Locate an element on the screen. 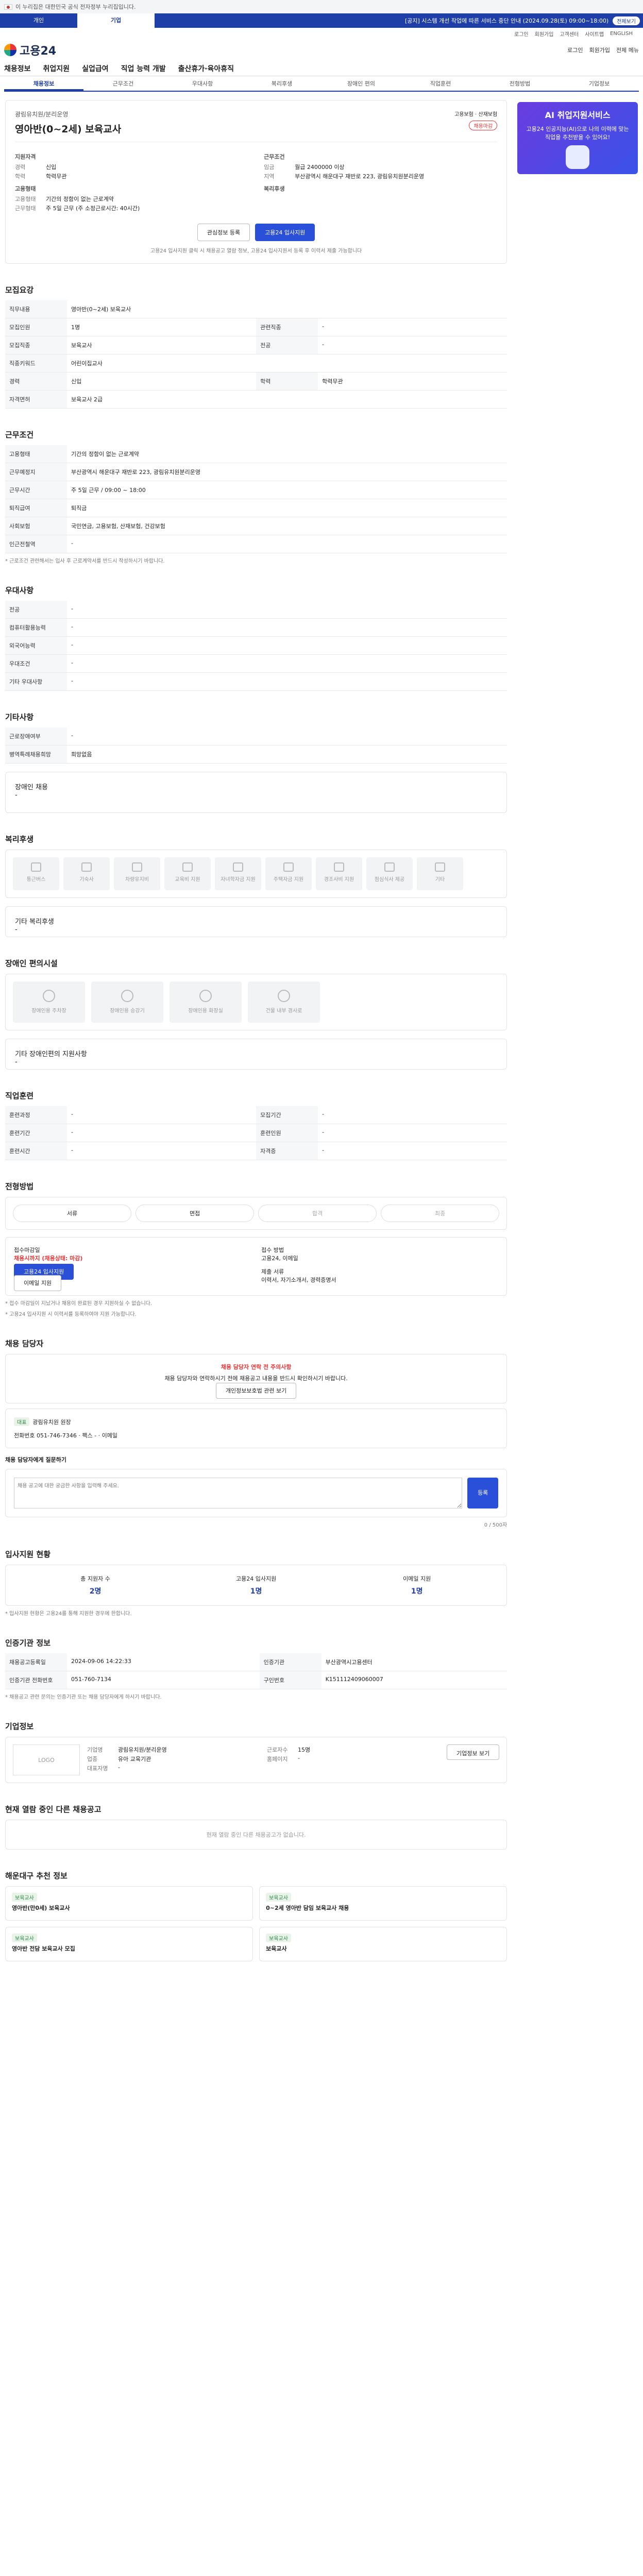 The height and width of the screenshot is (2576, 643). rec-card: 보육교사 영아반 전담 보육교사 모집 is located at coordinates (129, 1944).